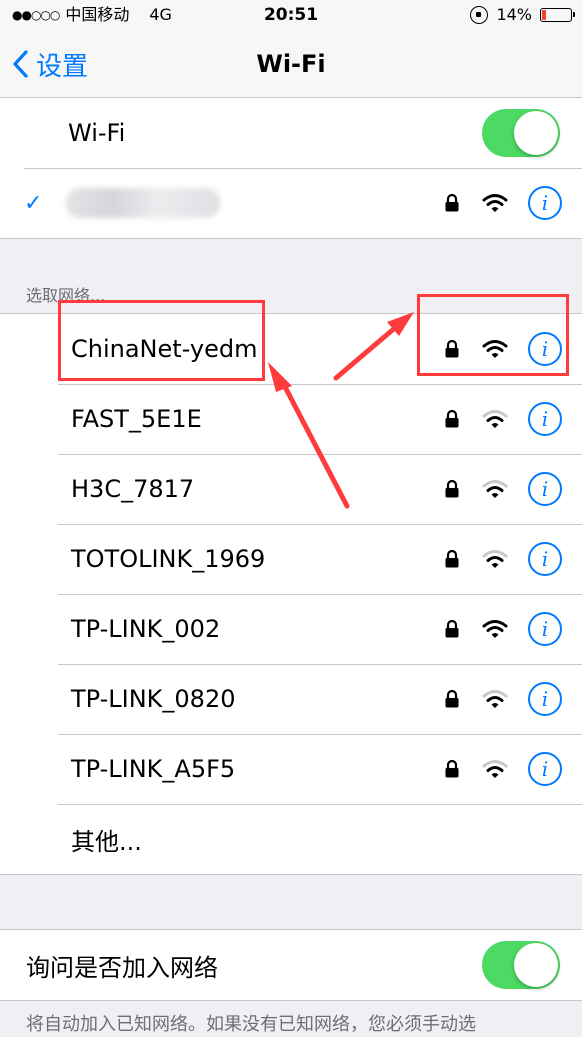 This screenshot has width=582, height=1037. Describe the element at coordinates (164, 349) in the screenshot. I see `network-ssid: ChinaNet-yedm` at that location.